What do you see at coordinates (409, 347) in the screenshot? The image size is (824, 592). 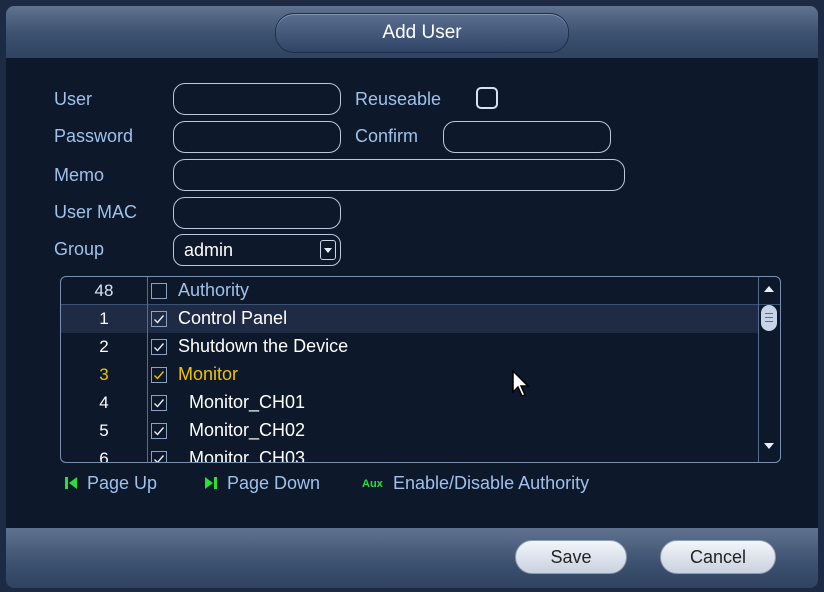 I see `authority-row: 2 Shutdown the Device` at bounding box center [409, 347].